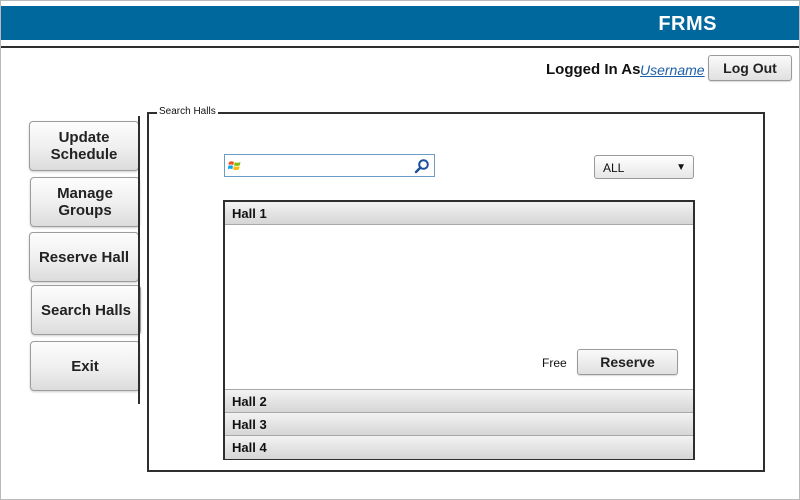 The width and height of the screenshot is (800, 500). Describe the element at coordinates (85, 366) in the screenshot. I see `nav-exit-button: Exit` at that location.